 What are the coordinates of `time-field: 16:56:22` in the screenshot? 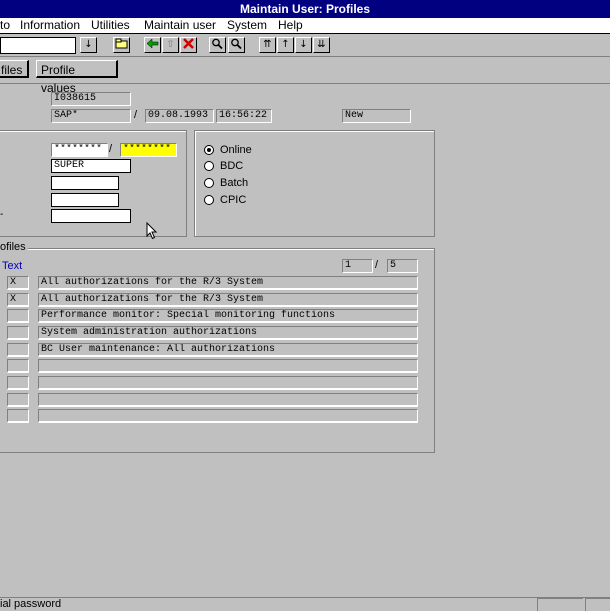 It's located at (244, 116).